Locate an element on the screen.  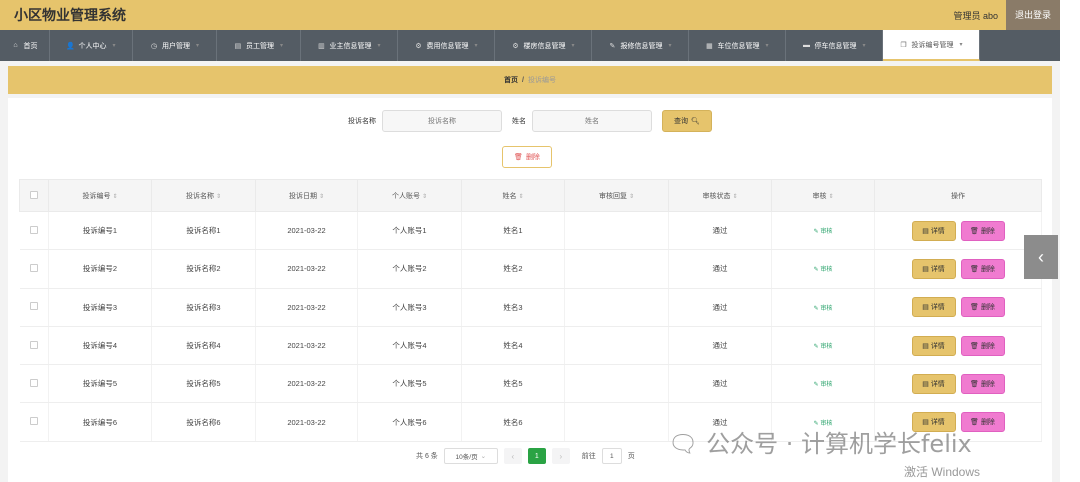
nav-item-label: 个人中心 is located at coordinates (92, 46).